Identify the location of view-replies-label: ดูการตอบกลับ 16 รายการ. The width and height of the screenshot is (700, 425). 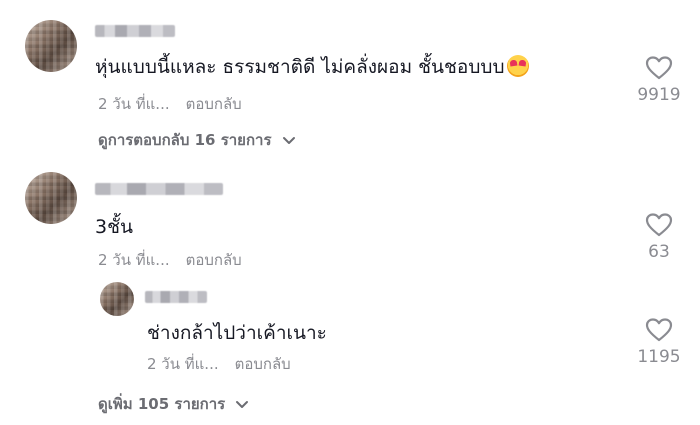
(185, 140).